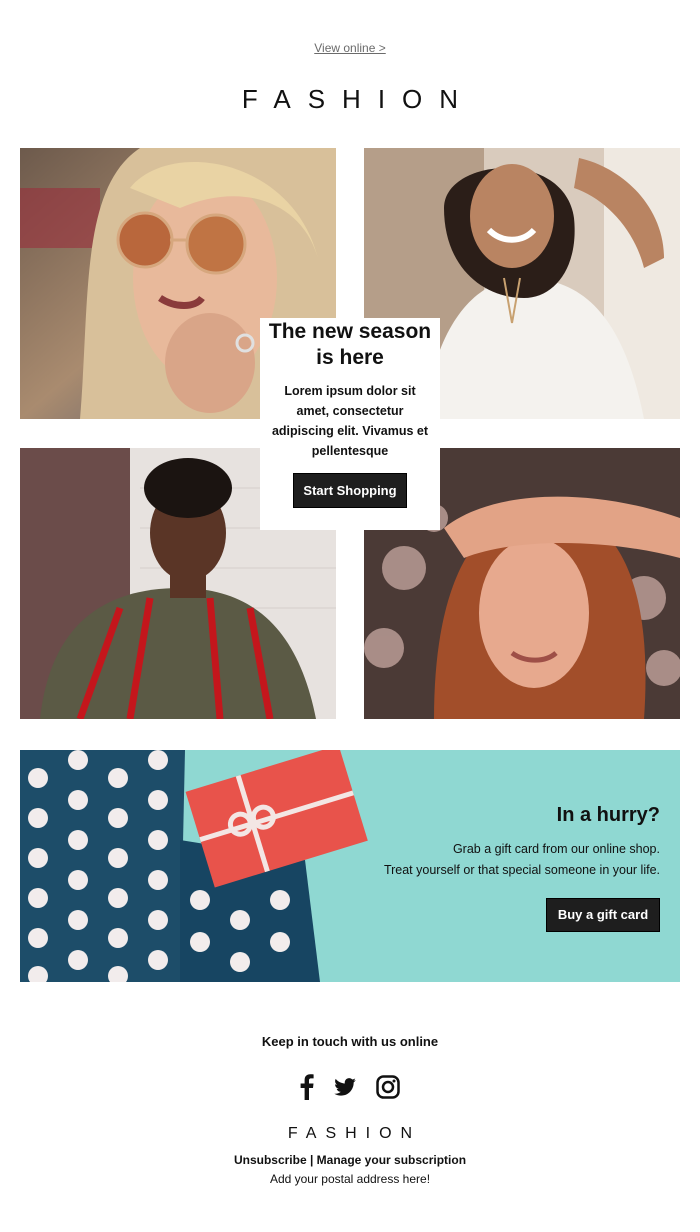  What do you see at coordinates (358, 99) in the screenshot?
I see `brand-logo: FASHION` at bounding box center [358, 99].